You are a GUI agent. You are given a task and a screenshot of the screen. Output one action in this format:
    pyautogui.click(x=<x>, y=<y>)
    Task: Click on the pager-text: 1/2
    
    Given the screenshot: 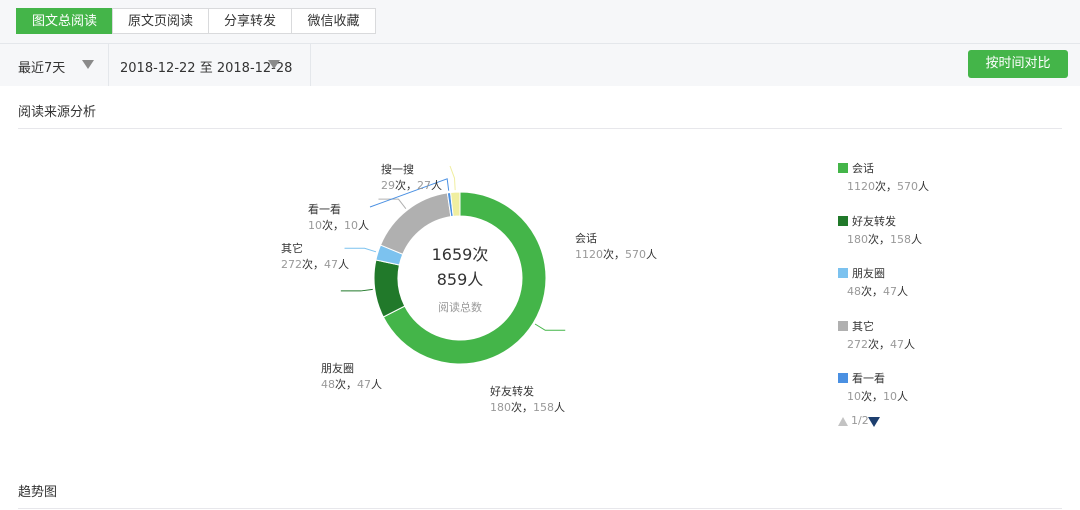 What is the action you would take?
    pyautogui.click(x=860, y=420)
    